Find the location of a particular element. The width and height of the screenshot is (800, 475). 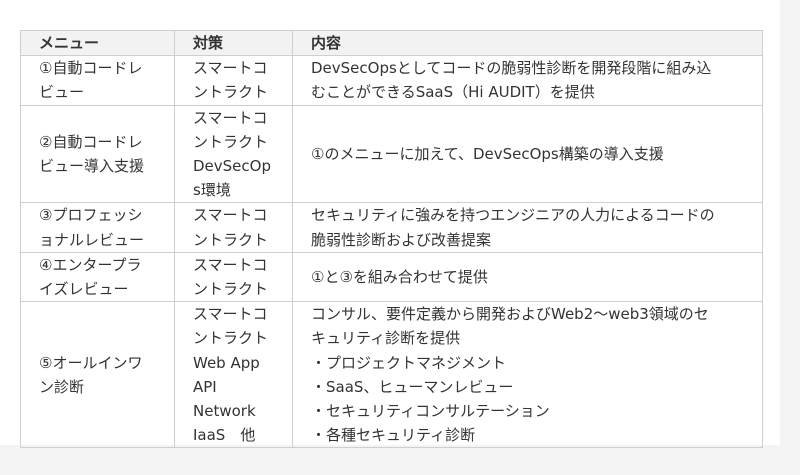

content-cell-line: ①と③を組み合わせて提供 is located at coordinates (399, 276).